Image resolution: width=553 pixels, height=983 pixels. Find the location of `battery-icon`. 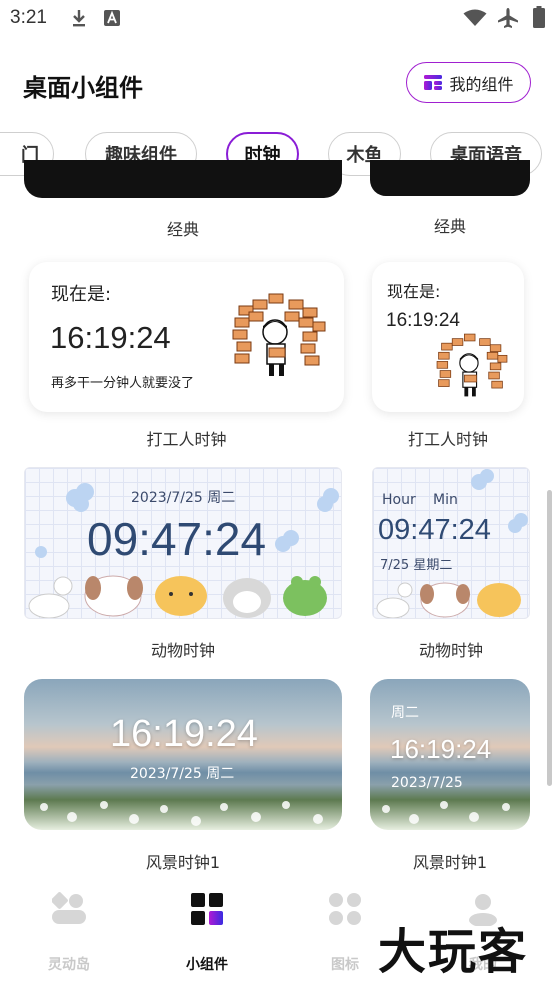

battery-icon is located at coordinates (539, 17).